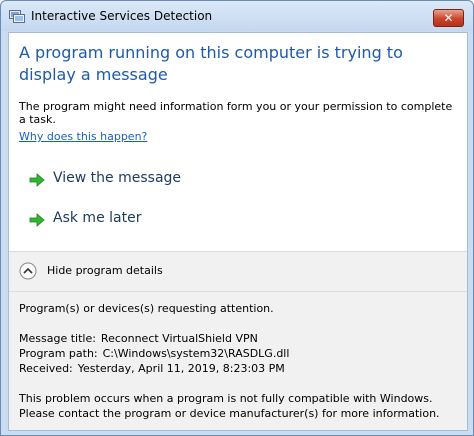  I want to click on chevron-up-icon, so click(28, 271).